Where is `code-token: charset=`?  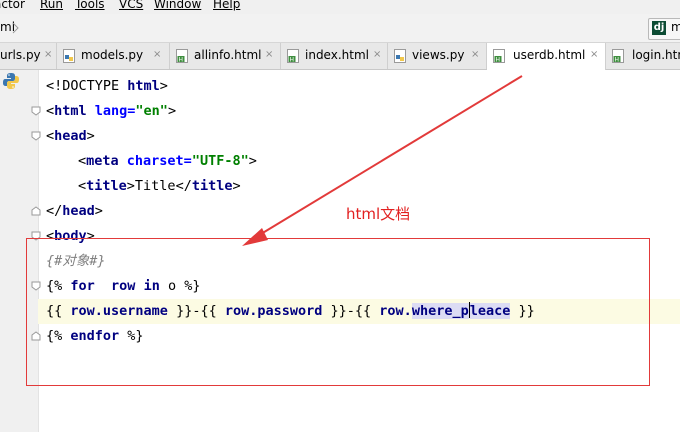 code-token: charset= is located at coordinates (159, 161).